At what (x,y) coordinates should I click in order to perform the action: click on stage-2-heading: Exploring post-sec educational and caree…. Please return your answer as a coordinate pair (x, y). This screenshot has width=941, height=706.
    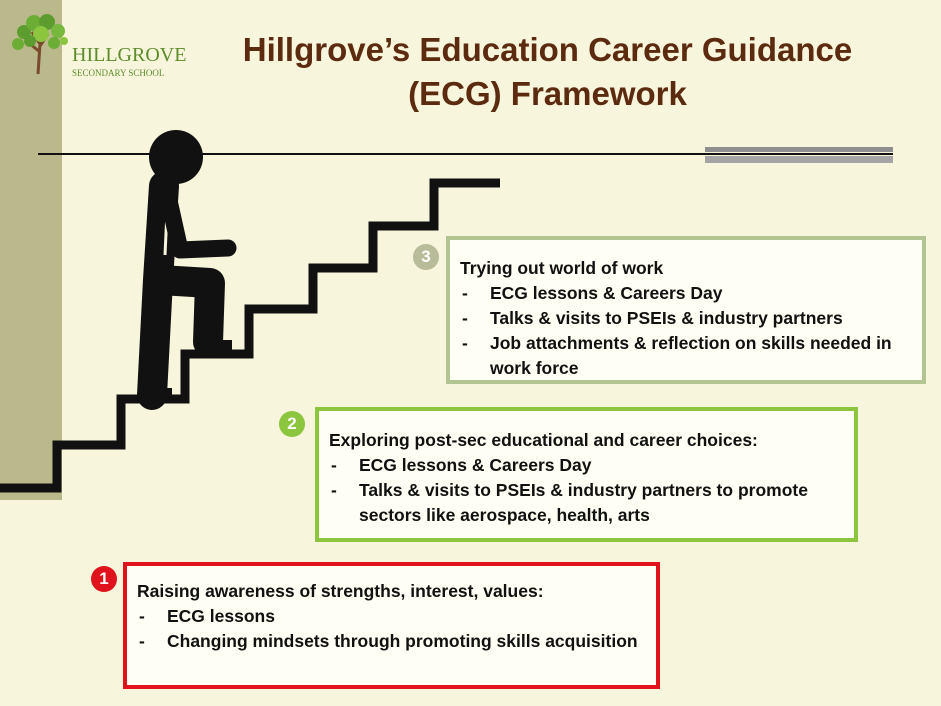
    Looking at the image, I should click on (543, 440).